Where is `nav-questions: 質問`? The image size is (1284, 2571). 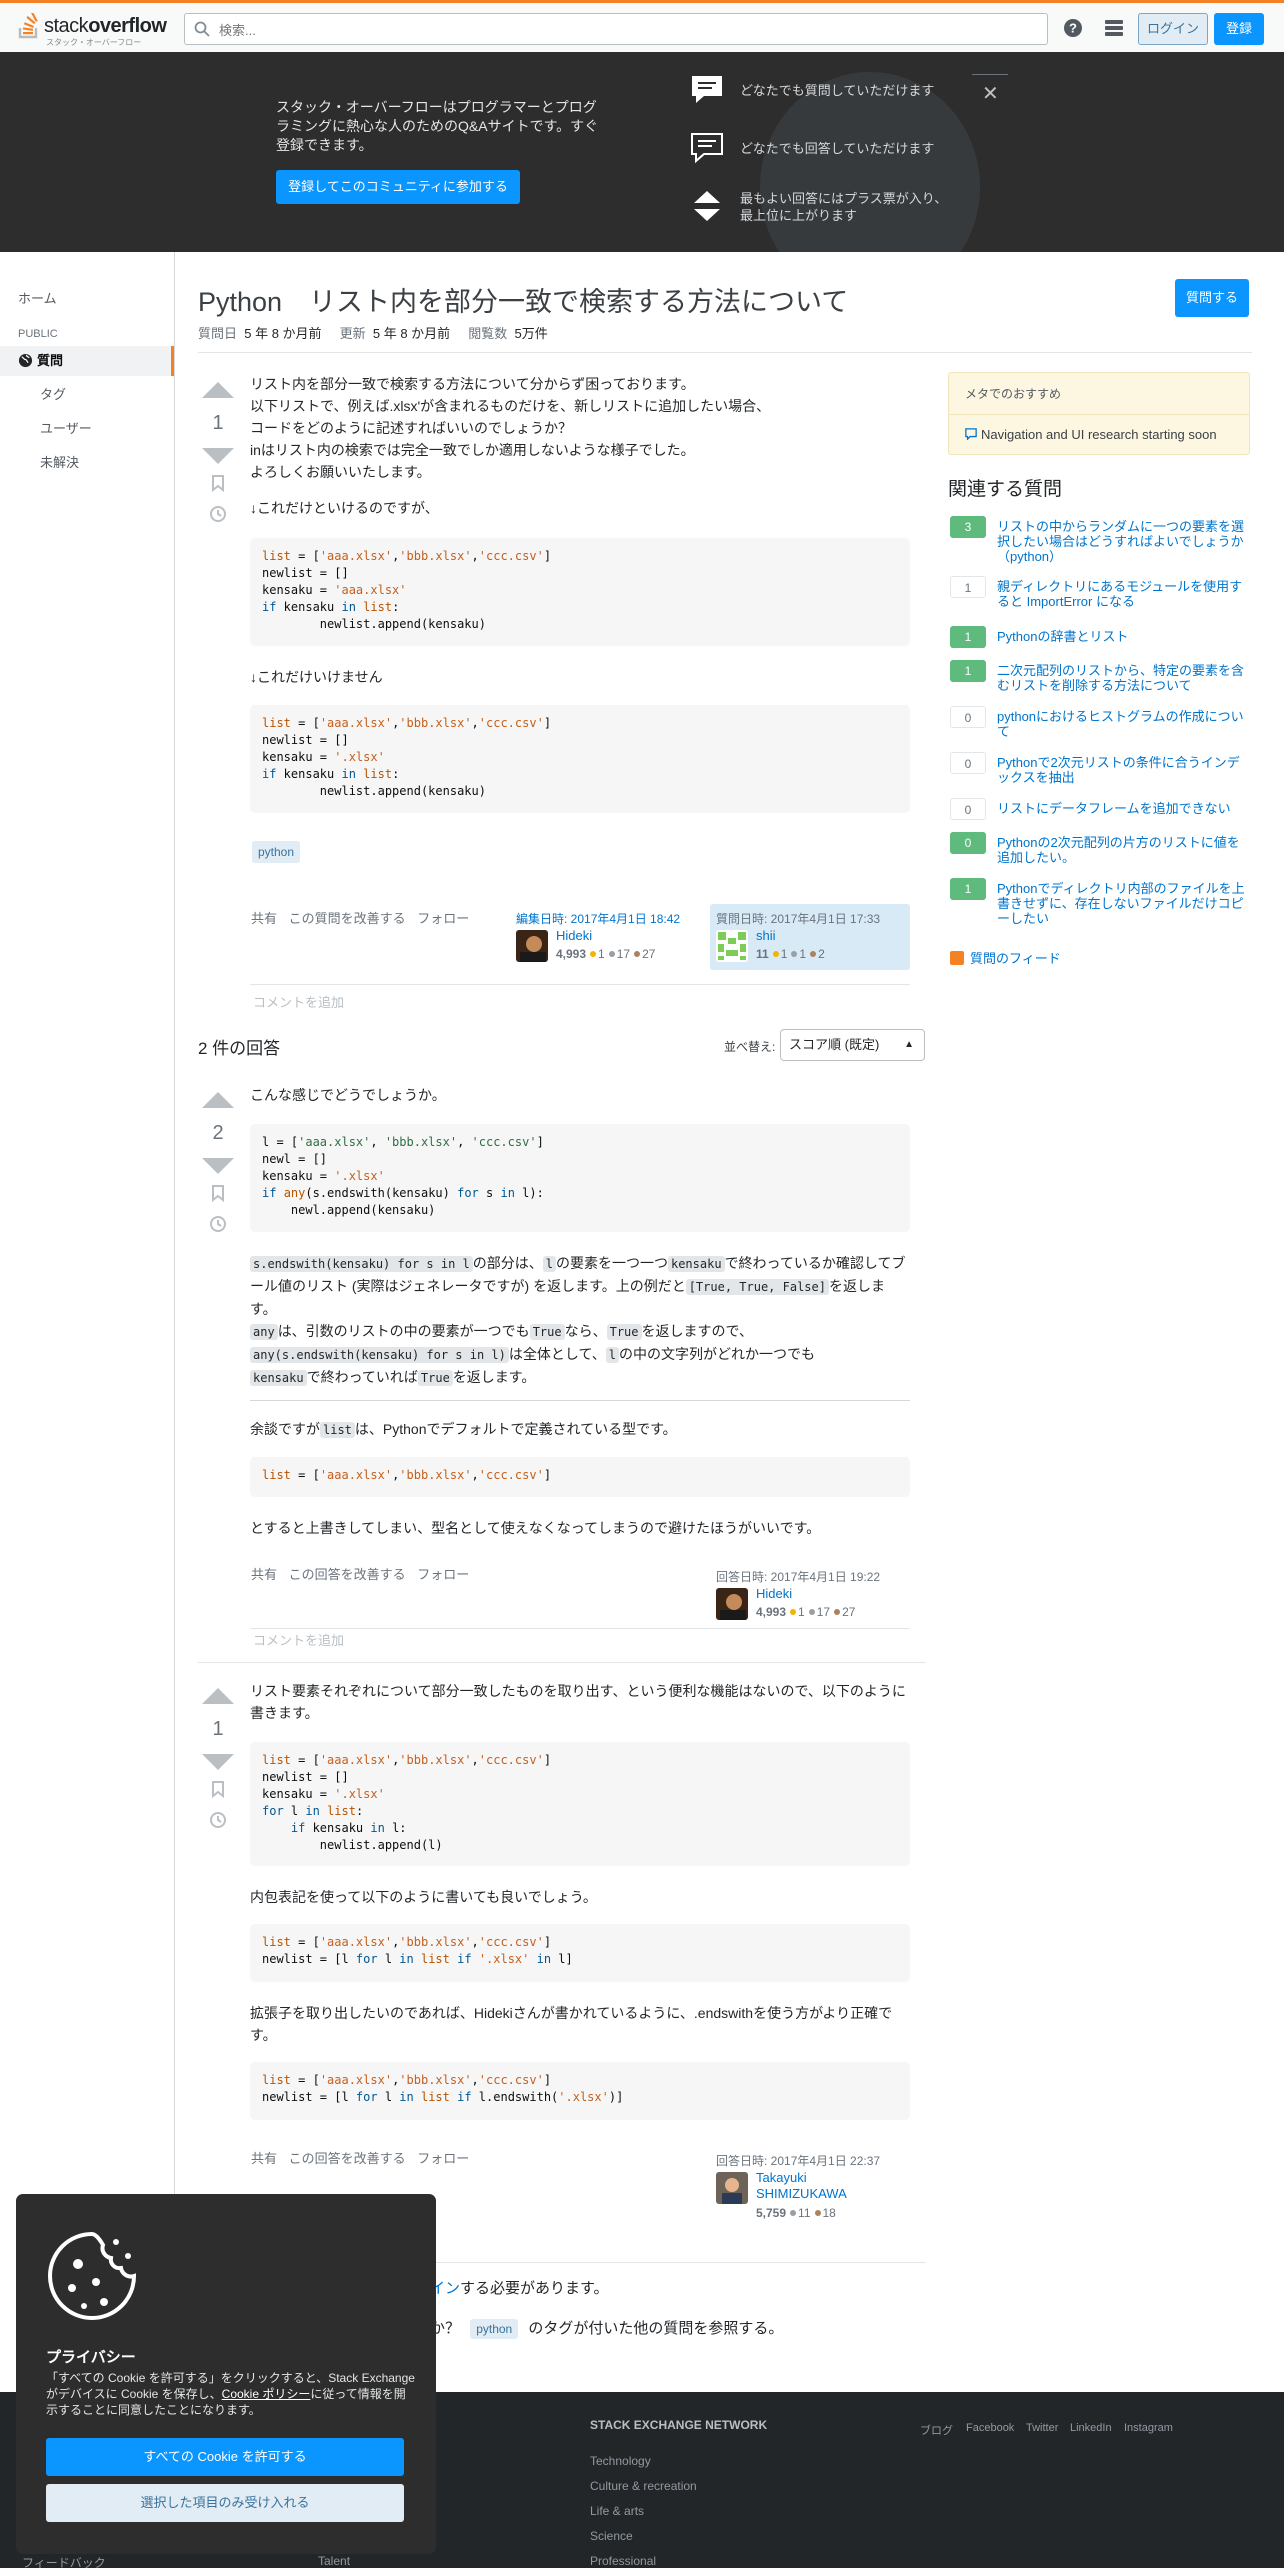 nav-questions: 質問 is located at coordinates (87, 361).